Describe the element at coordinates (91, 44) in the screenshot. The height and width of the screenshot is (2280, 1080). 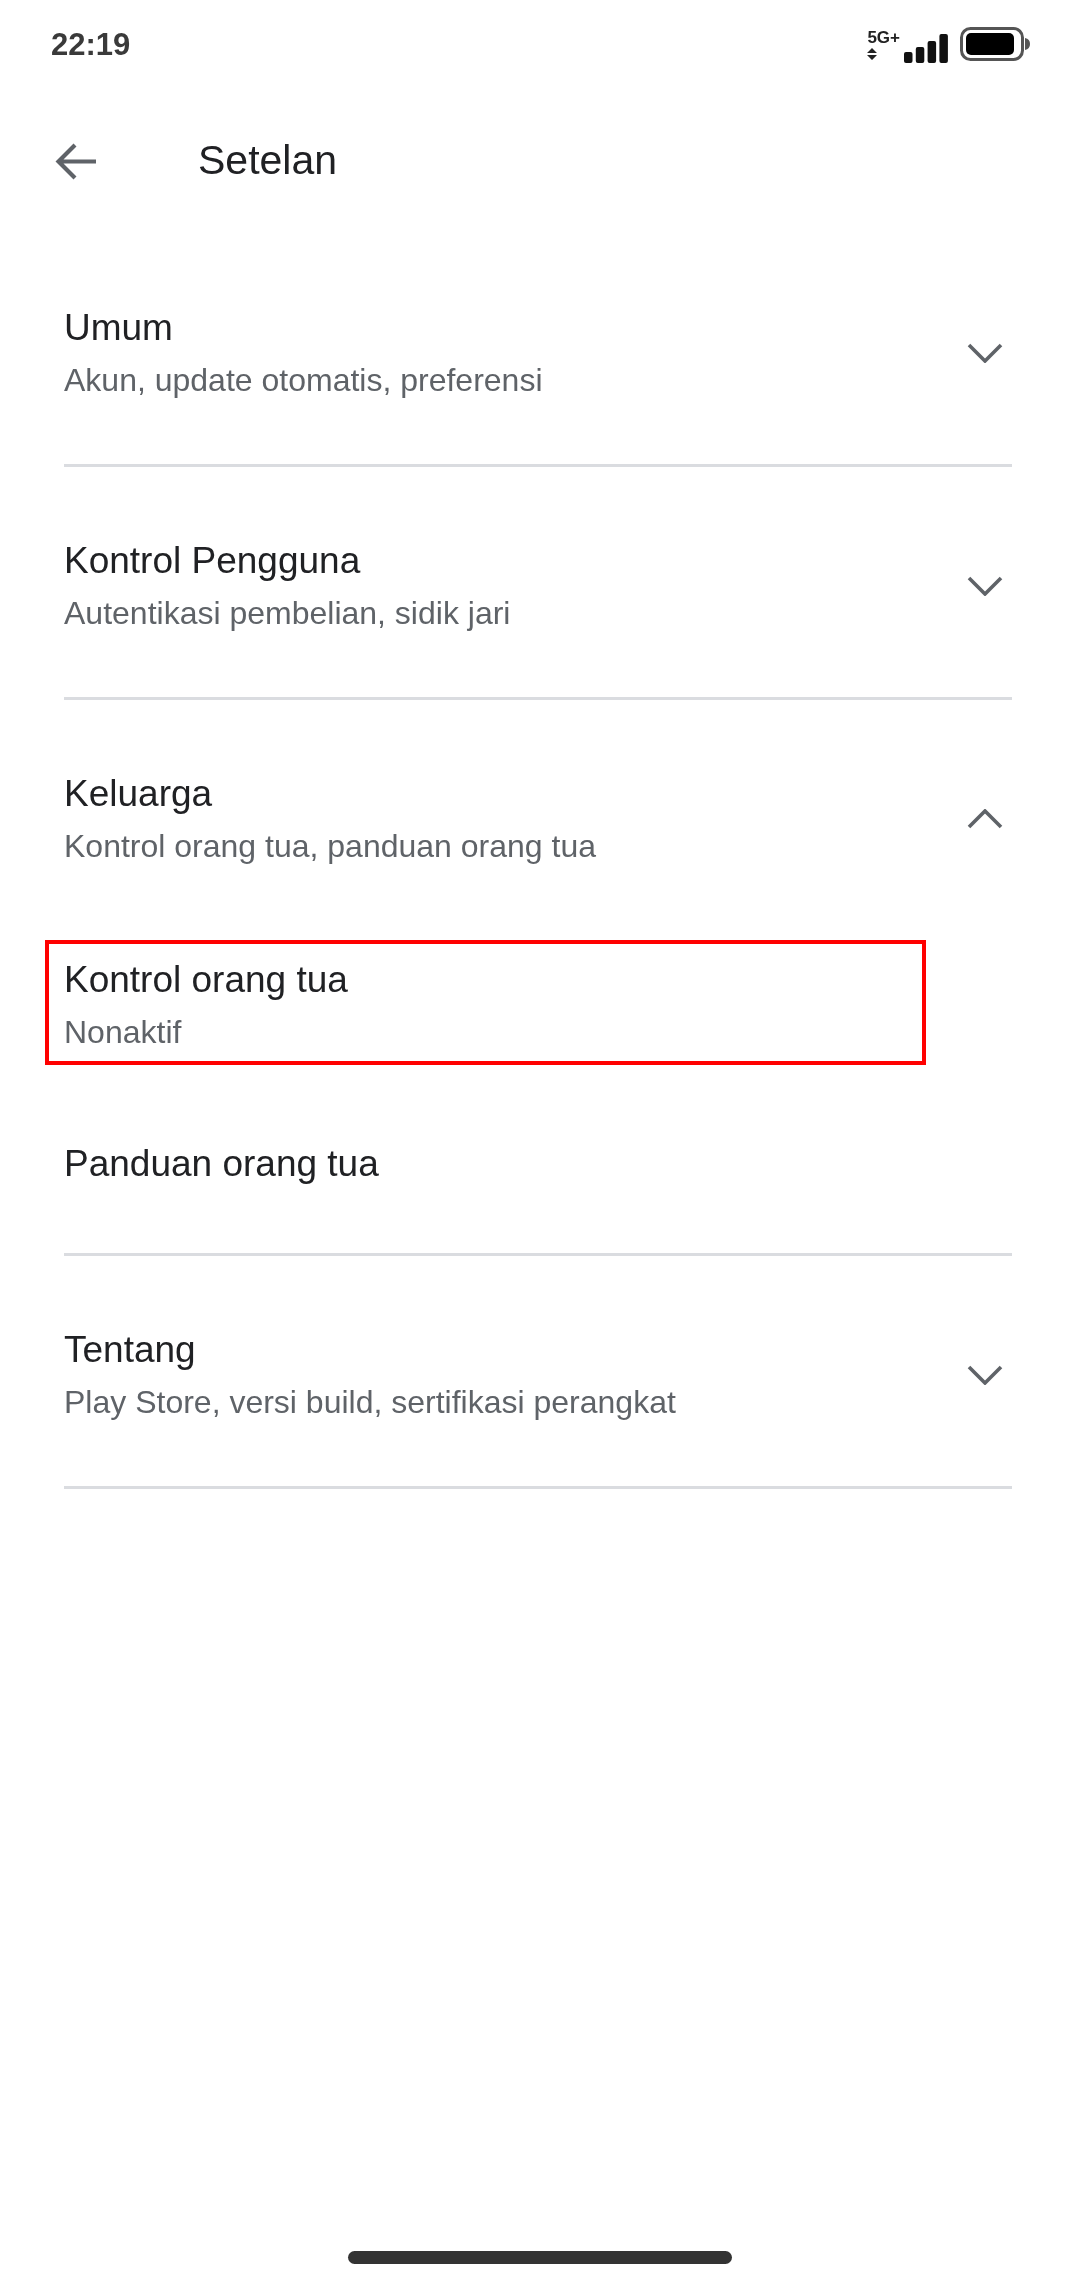
I see `status-time: 22:19` at that location.